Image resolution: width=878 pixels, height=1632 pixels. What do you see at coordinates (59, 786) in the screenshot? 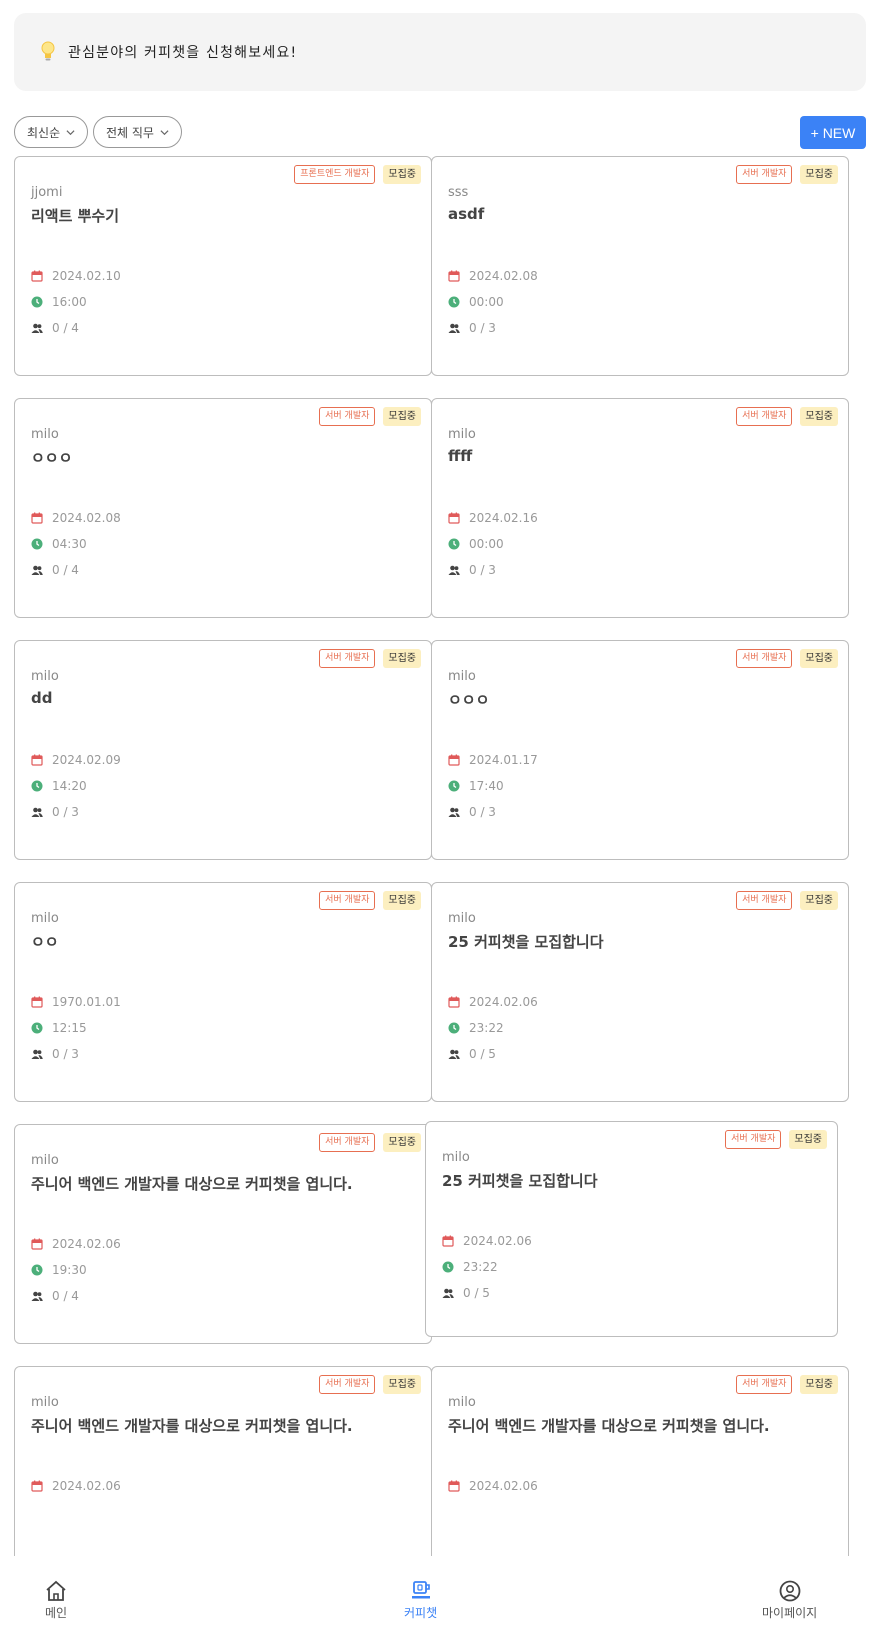
I see `card-time: 14:20` at bounding box center [59, 786].